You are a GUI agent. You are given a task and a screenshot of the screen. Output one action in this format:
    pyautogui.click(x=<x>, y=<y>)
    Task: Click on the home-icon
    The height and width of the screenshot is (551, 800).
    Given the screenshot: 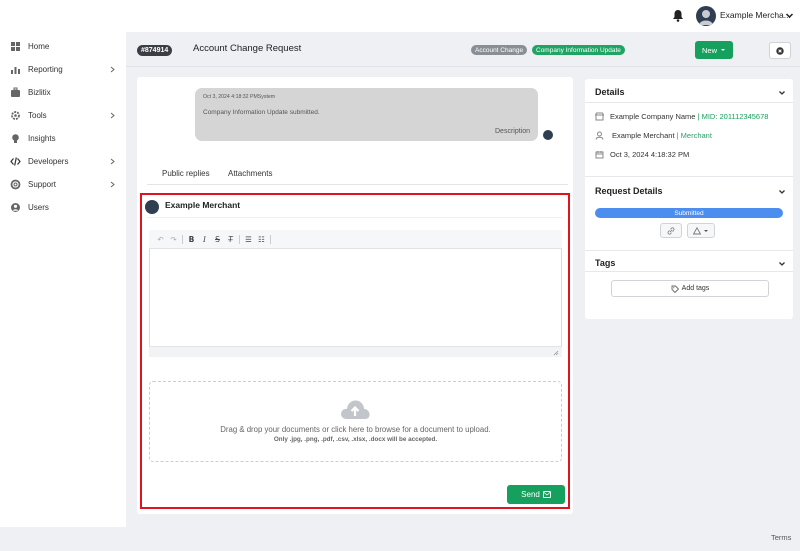 What is the action you would take?
    pyautogui.click(x=15, y=46)
    